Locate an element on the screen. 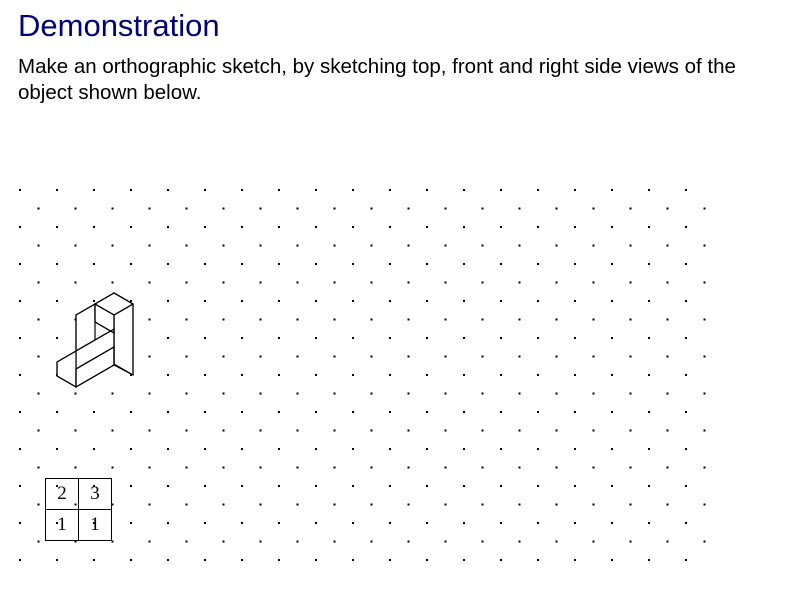  object-faces is located at coordinates (95, 340).